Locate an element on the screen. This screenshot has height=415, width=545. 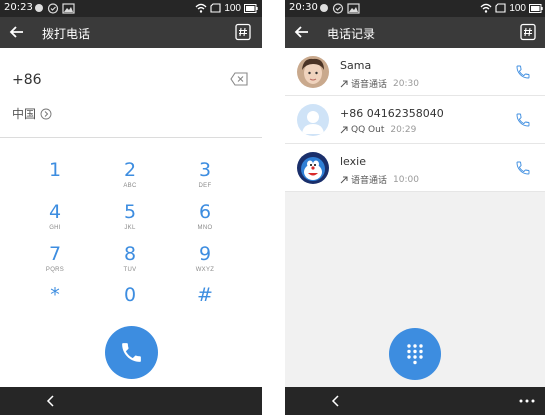
key-1: 1 is located at coordinates (55, 178).